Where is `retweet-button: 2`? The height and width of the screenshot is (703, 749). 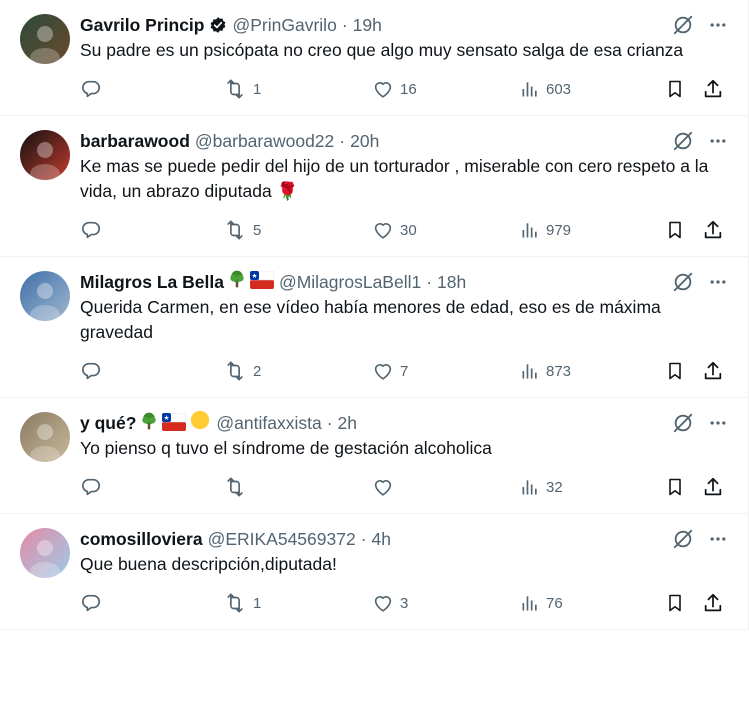 retweet-button: 2 is located at coordinates (242, 371).